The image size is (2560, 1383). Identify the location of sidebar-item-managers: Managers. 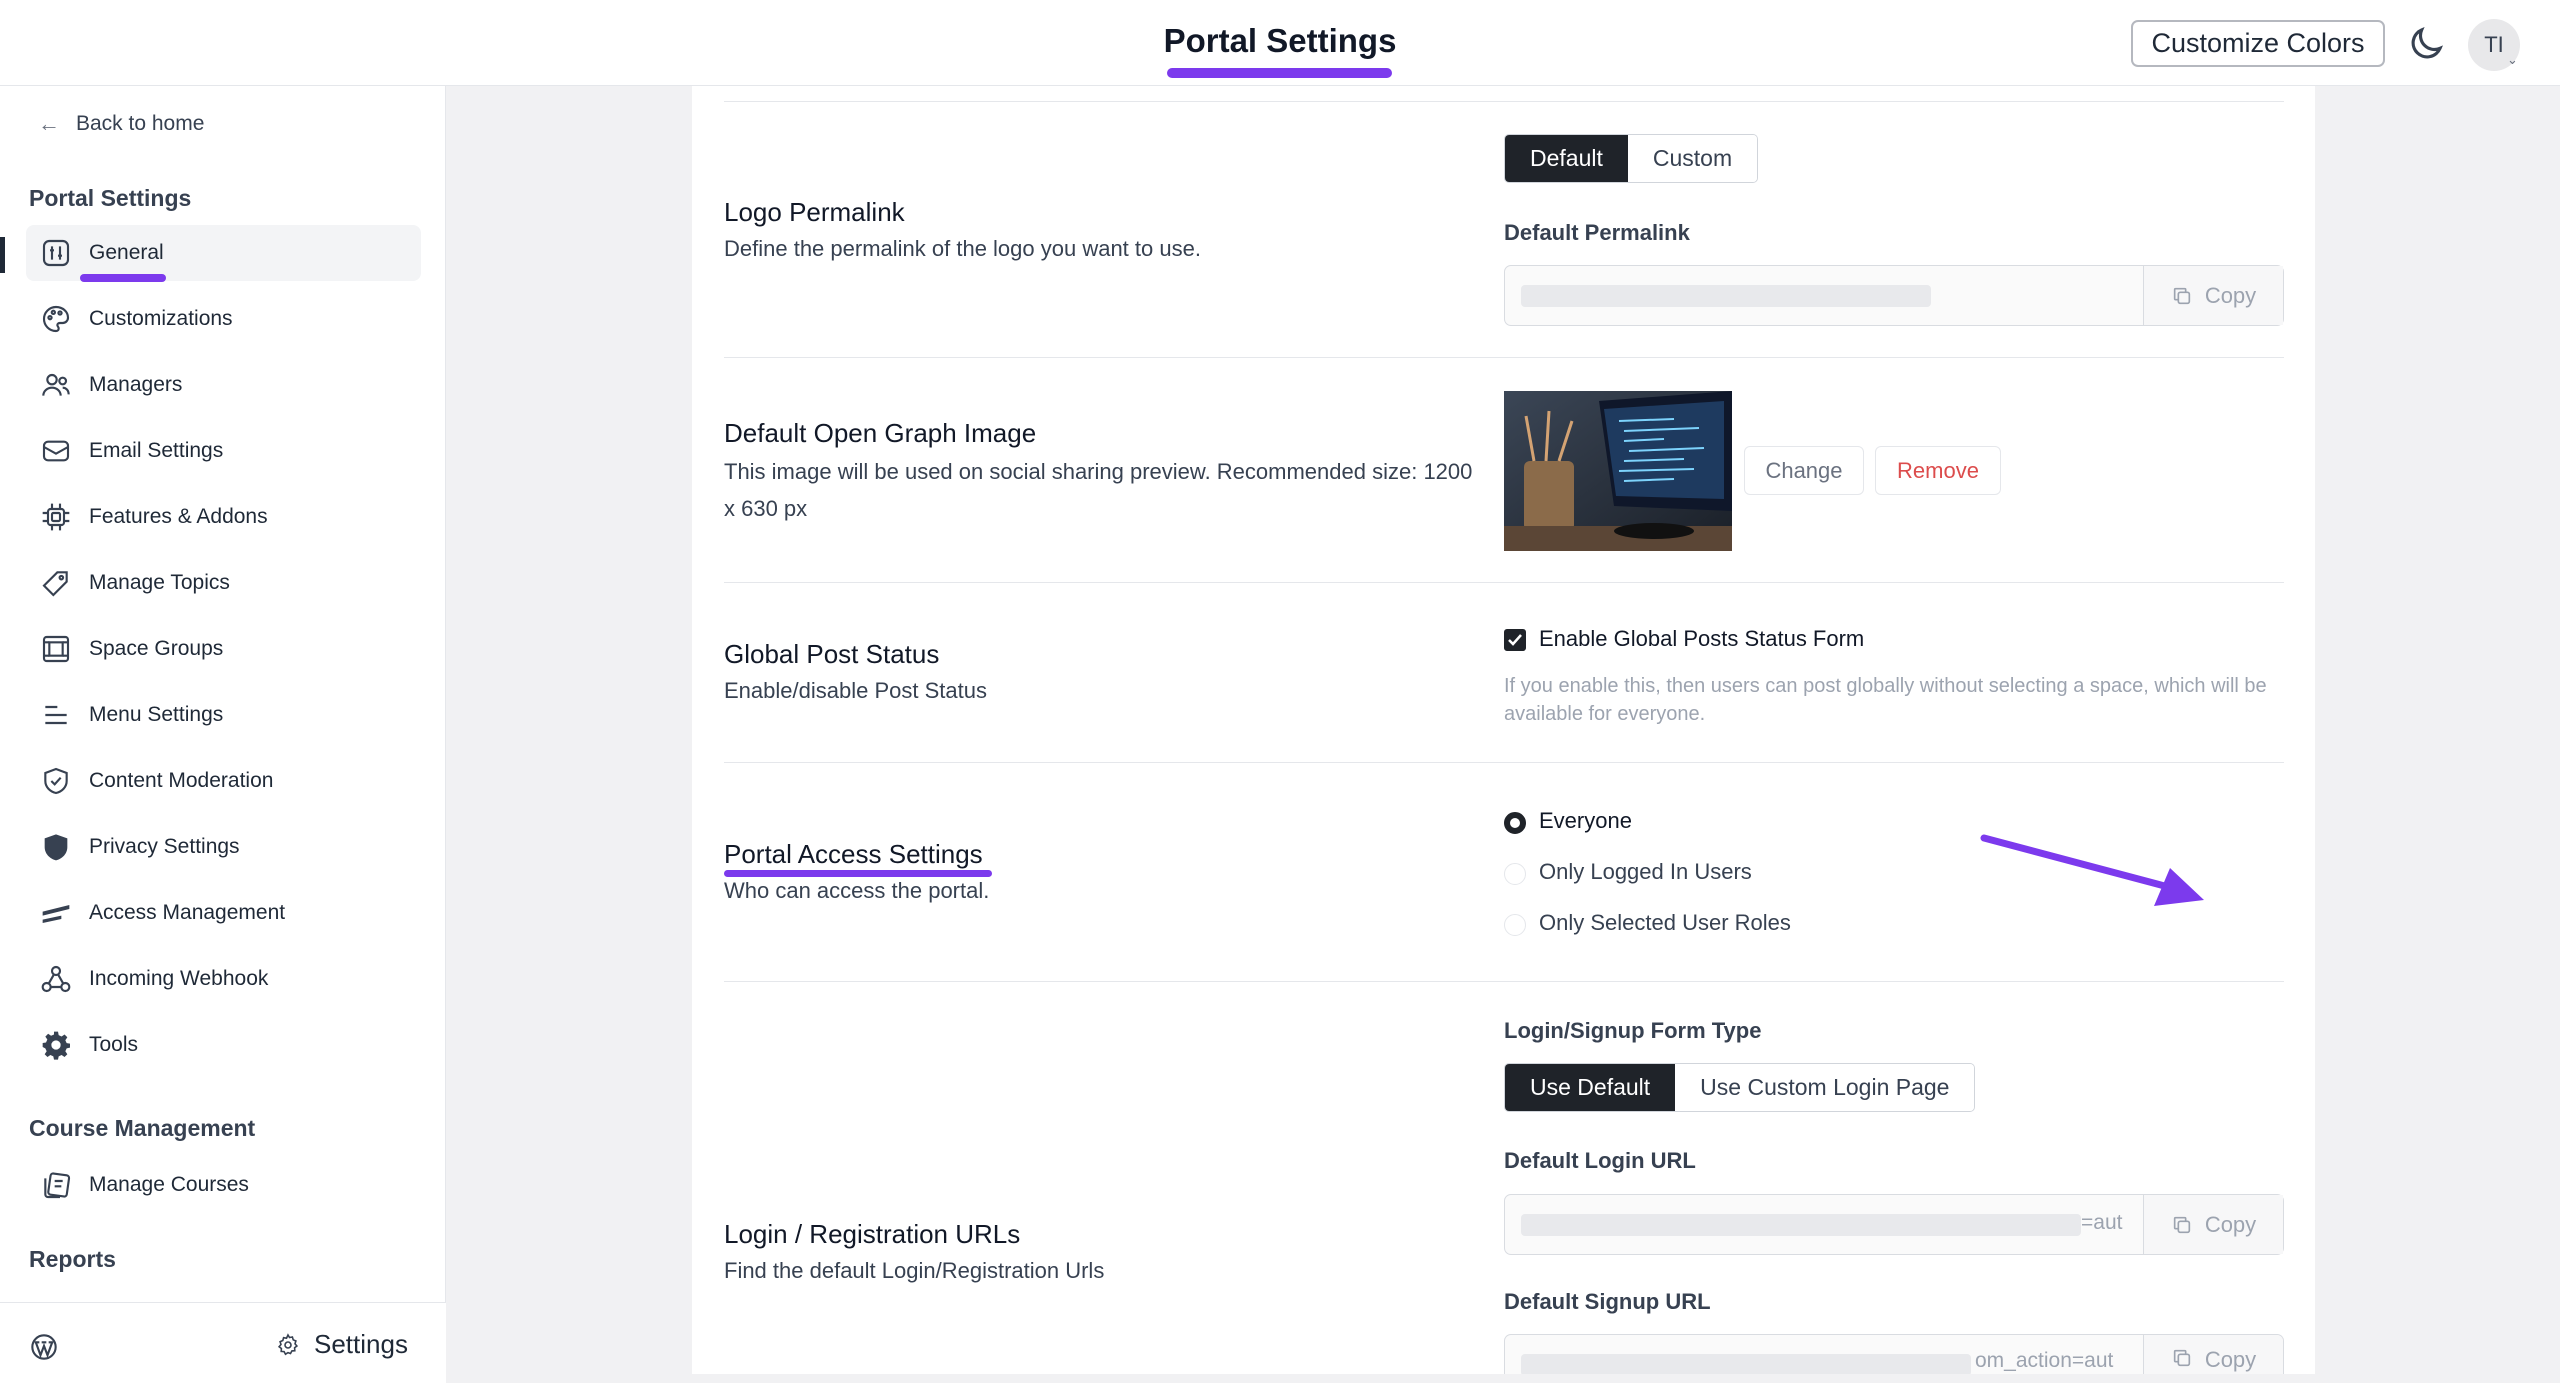
(223, 385).